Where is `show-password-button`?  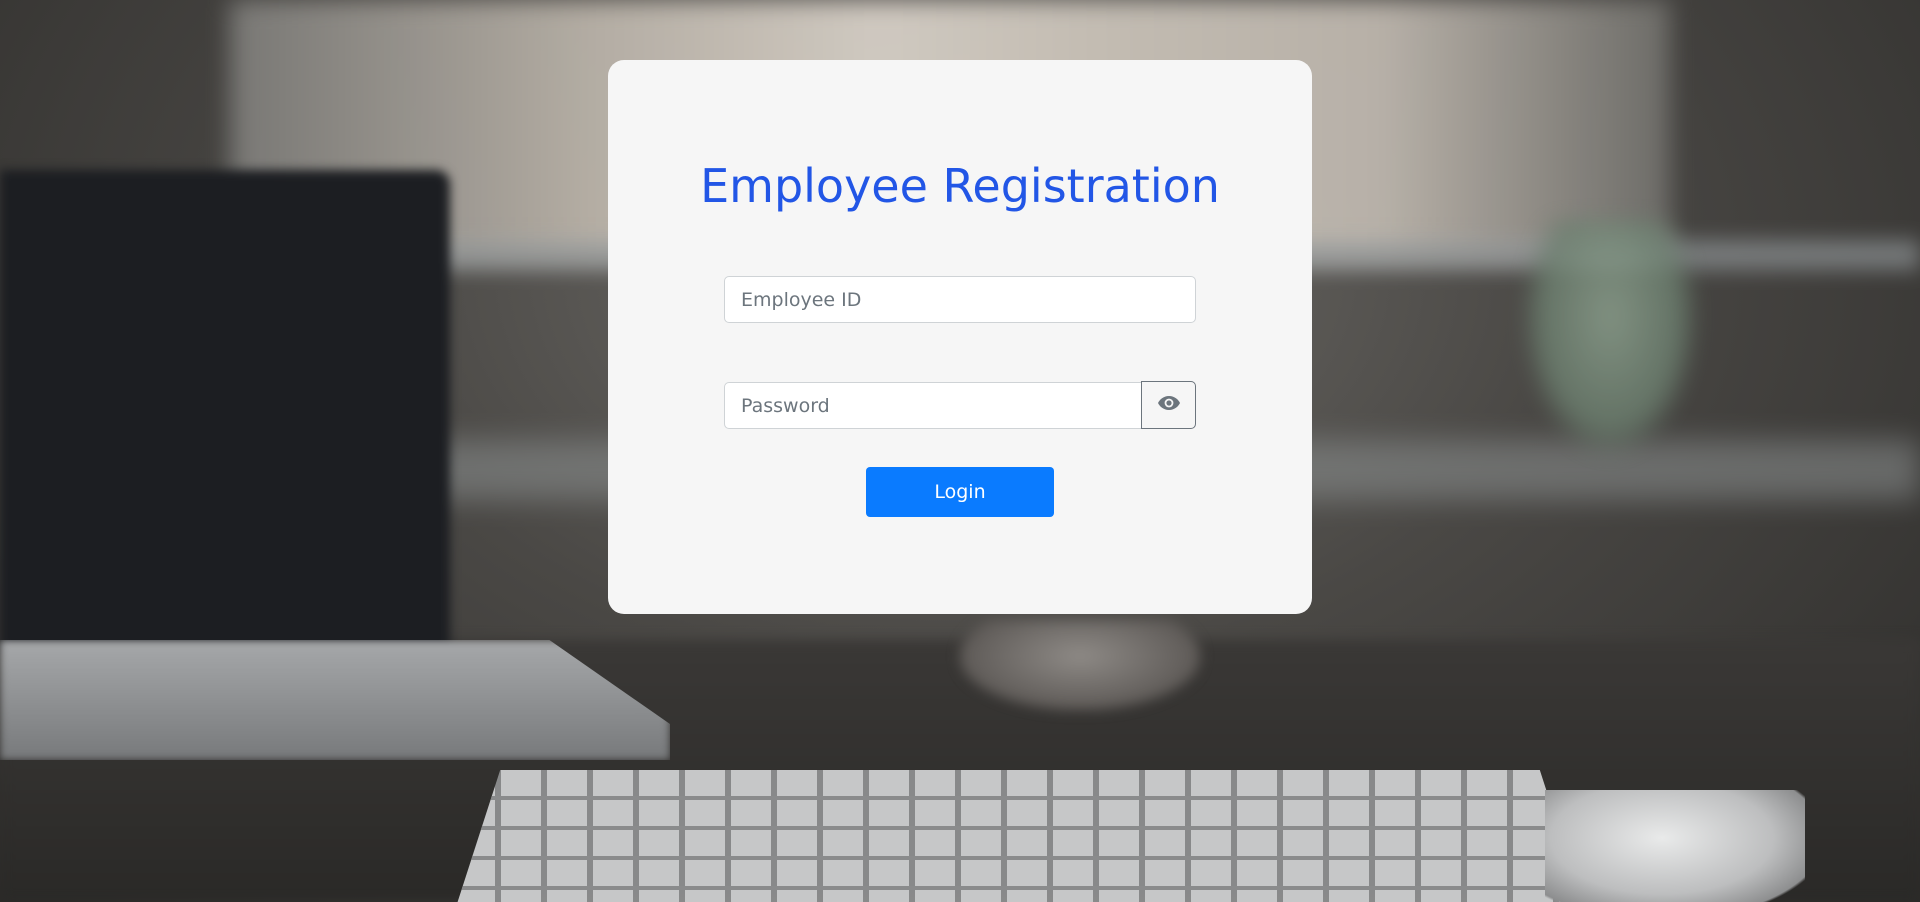 show-password-button is located at coordinates (1168, 405).